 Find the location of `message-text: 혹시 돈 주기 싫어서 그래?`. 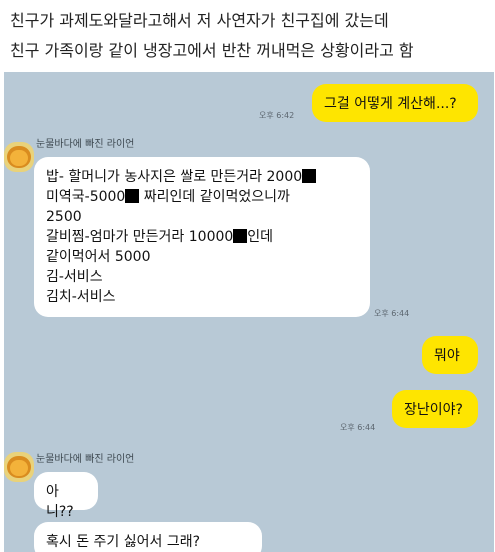

message-text: 혹시 돈 주기 싫어서 그래? is located at coordinates (123, 542).